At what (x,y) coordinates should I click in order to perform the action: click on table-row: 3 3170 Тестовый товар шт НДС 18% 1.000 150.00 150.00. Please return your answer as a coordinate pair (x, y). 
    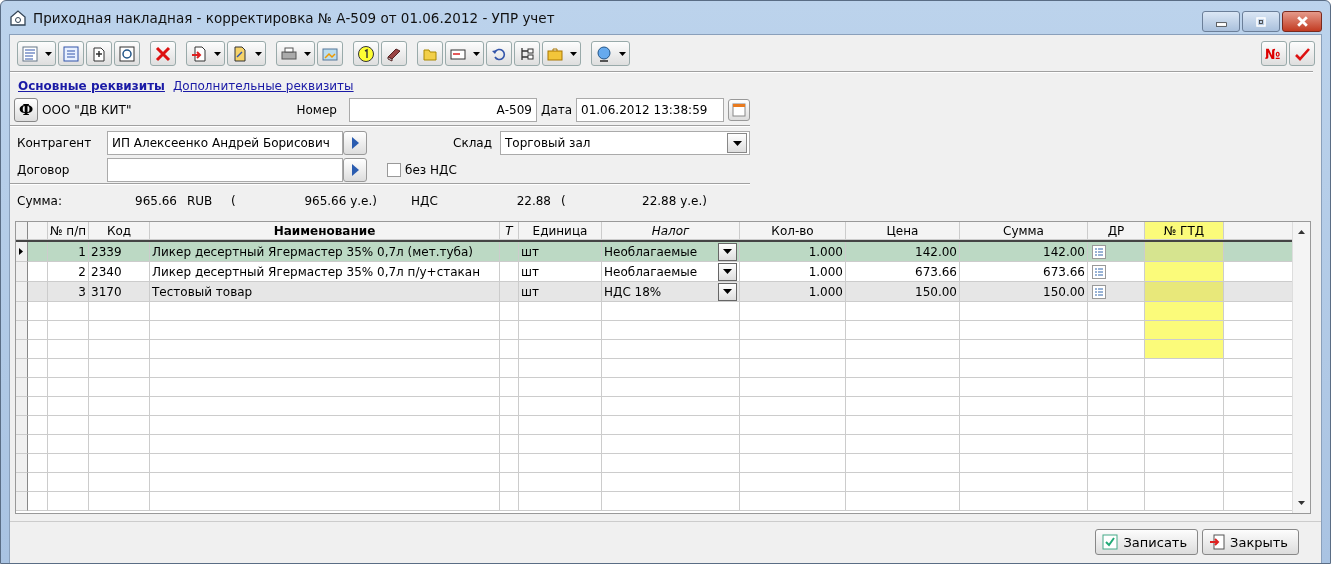
    Looking at the image, I should click on (654, 292).